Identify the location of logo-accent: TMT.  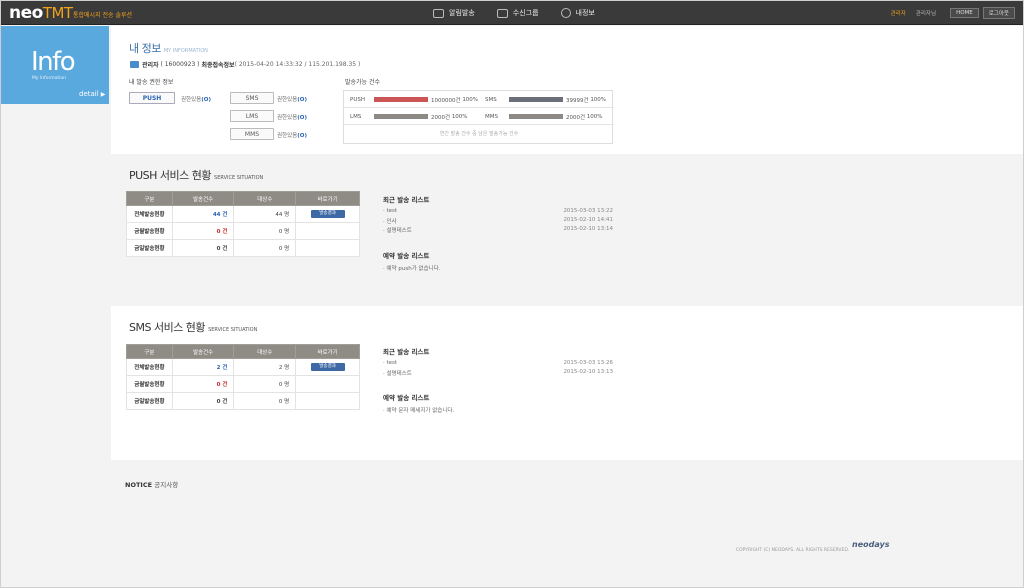
(57, 13).